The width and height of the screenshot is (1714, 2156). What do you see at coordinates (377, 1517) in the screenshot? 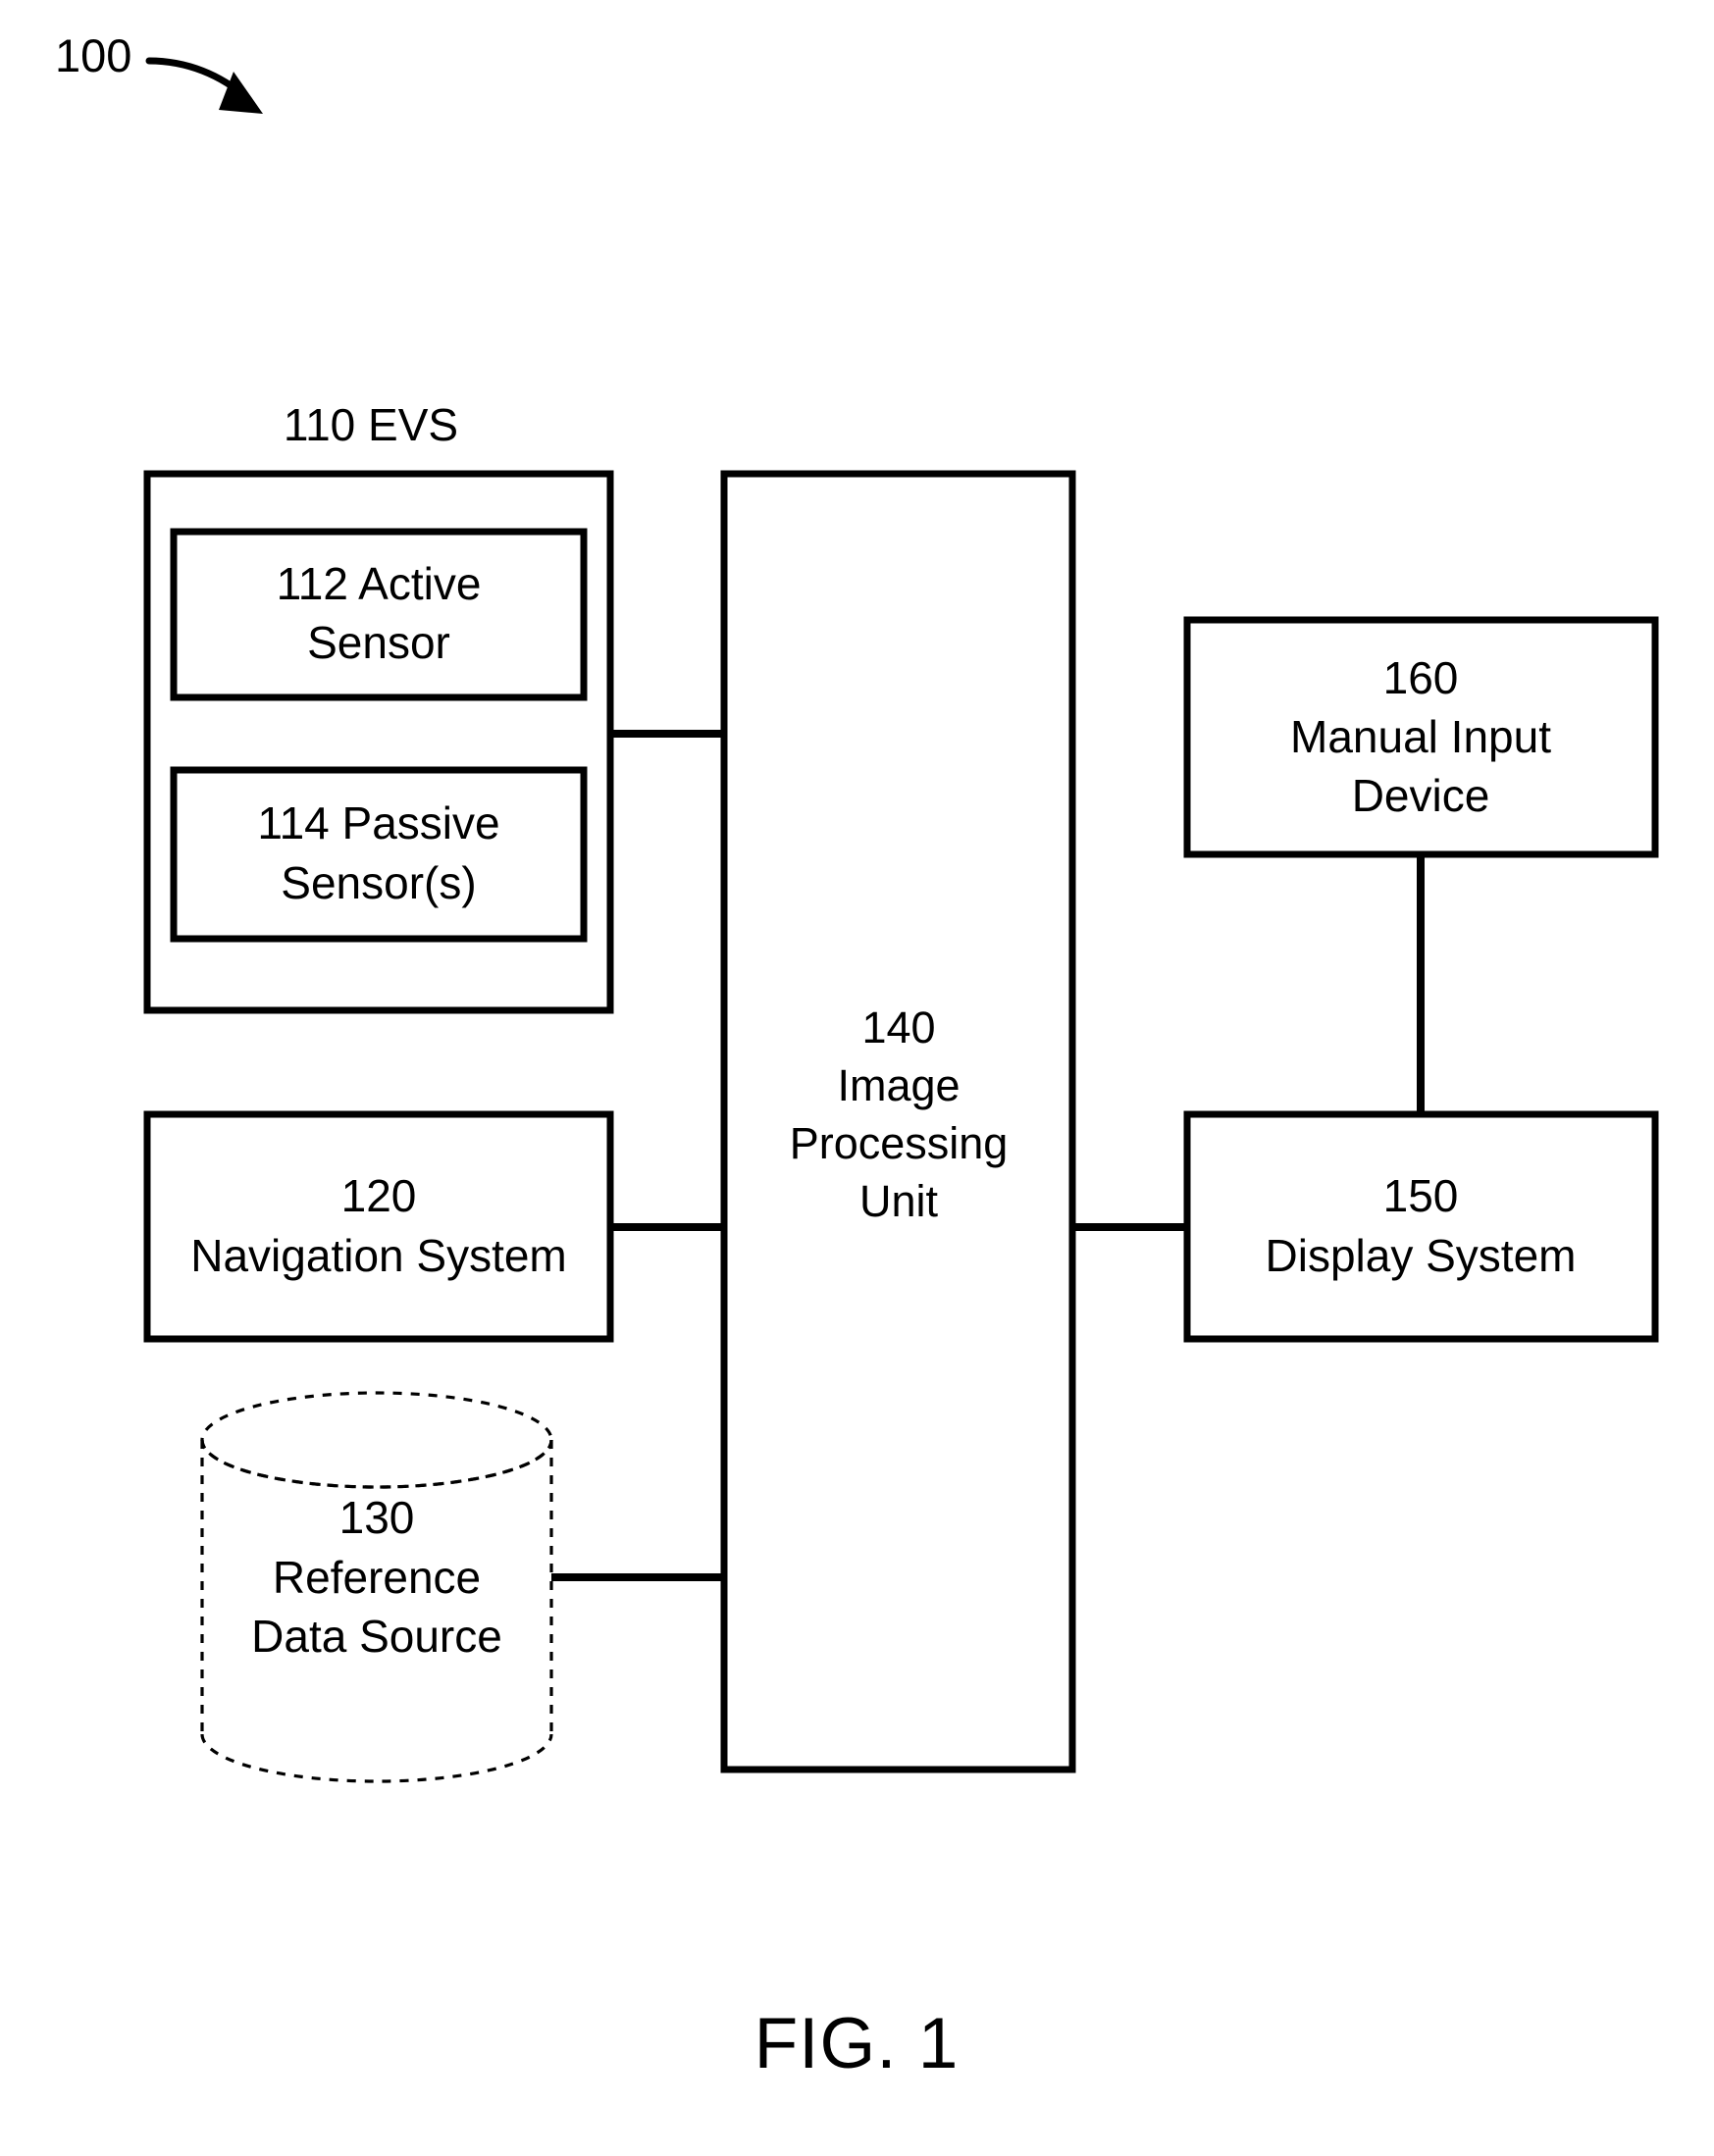
I see `reference-data-source-line-1: 130` at bounding box center [377, 1517].